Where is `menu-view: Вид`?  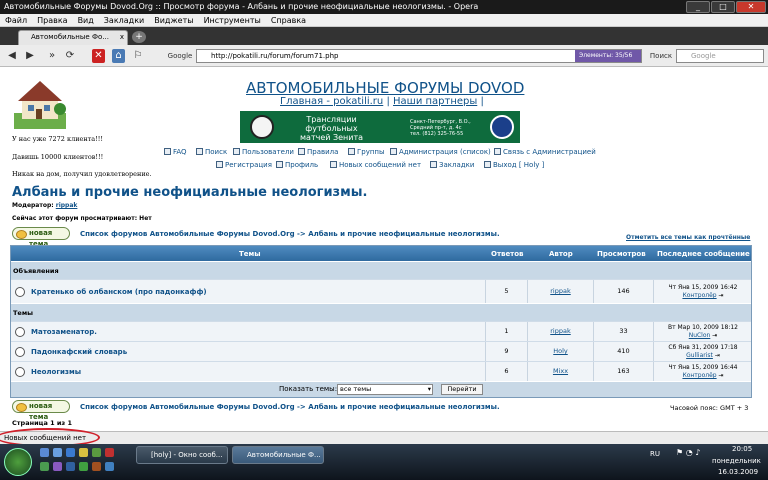 menu-view: Вид is located at coordinates (86, 20).